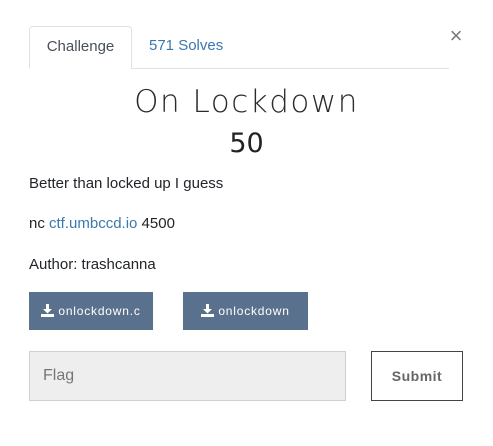  I want to click on connection-host-link: ctf.umbccd.io, so click(93, 223).